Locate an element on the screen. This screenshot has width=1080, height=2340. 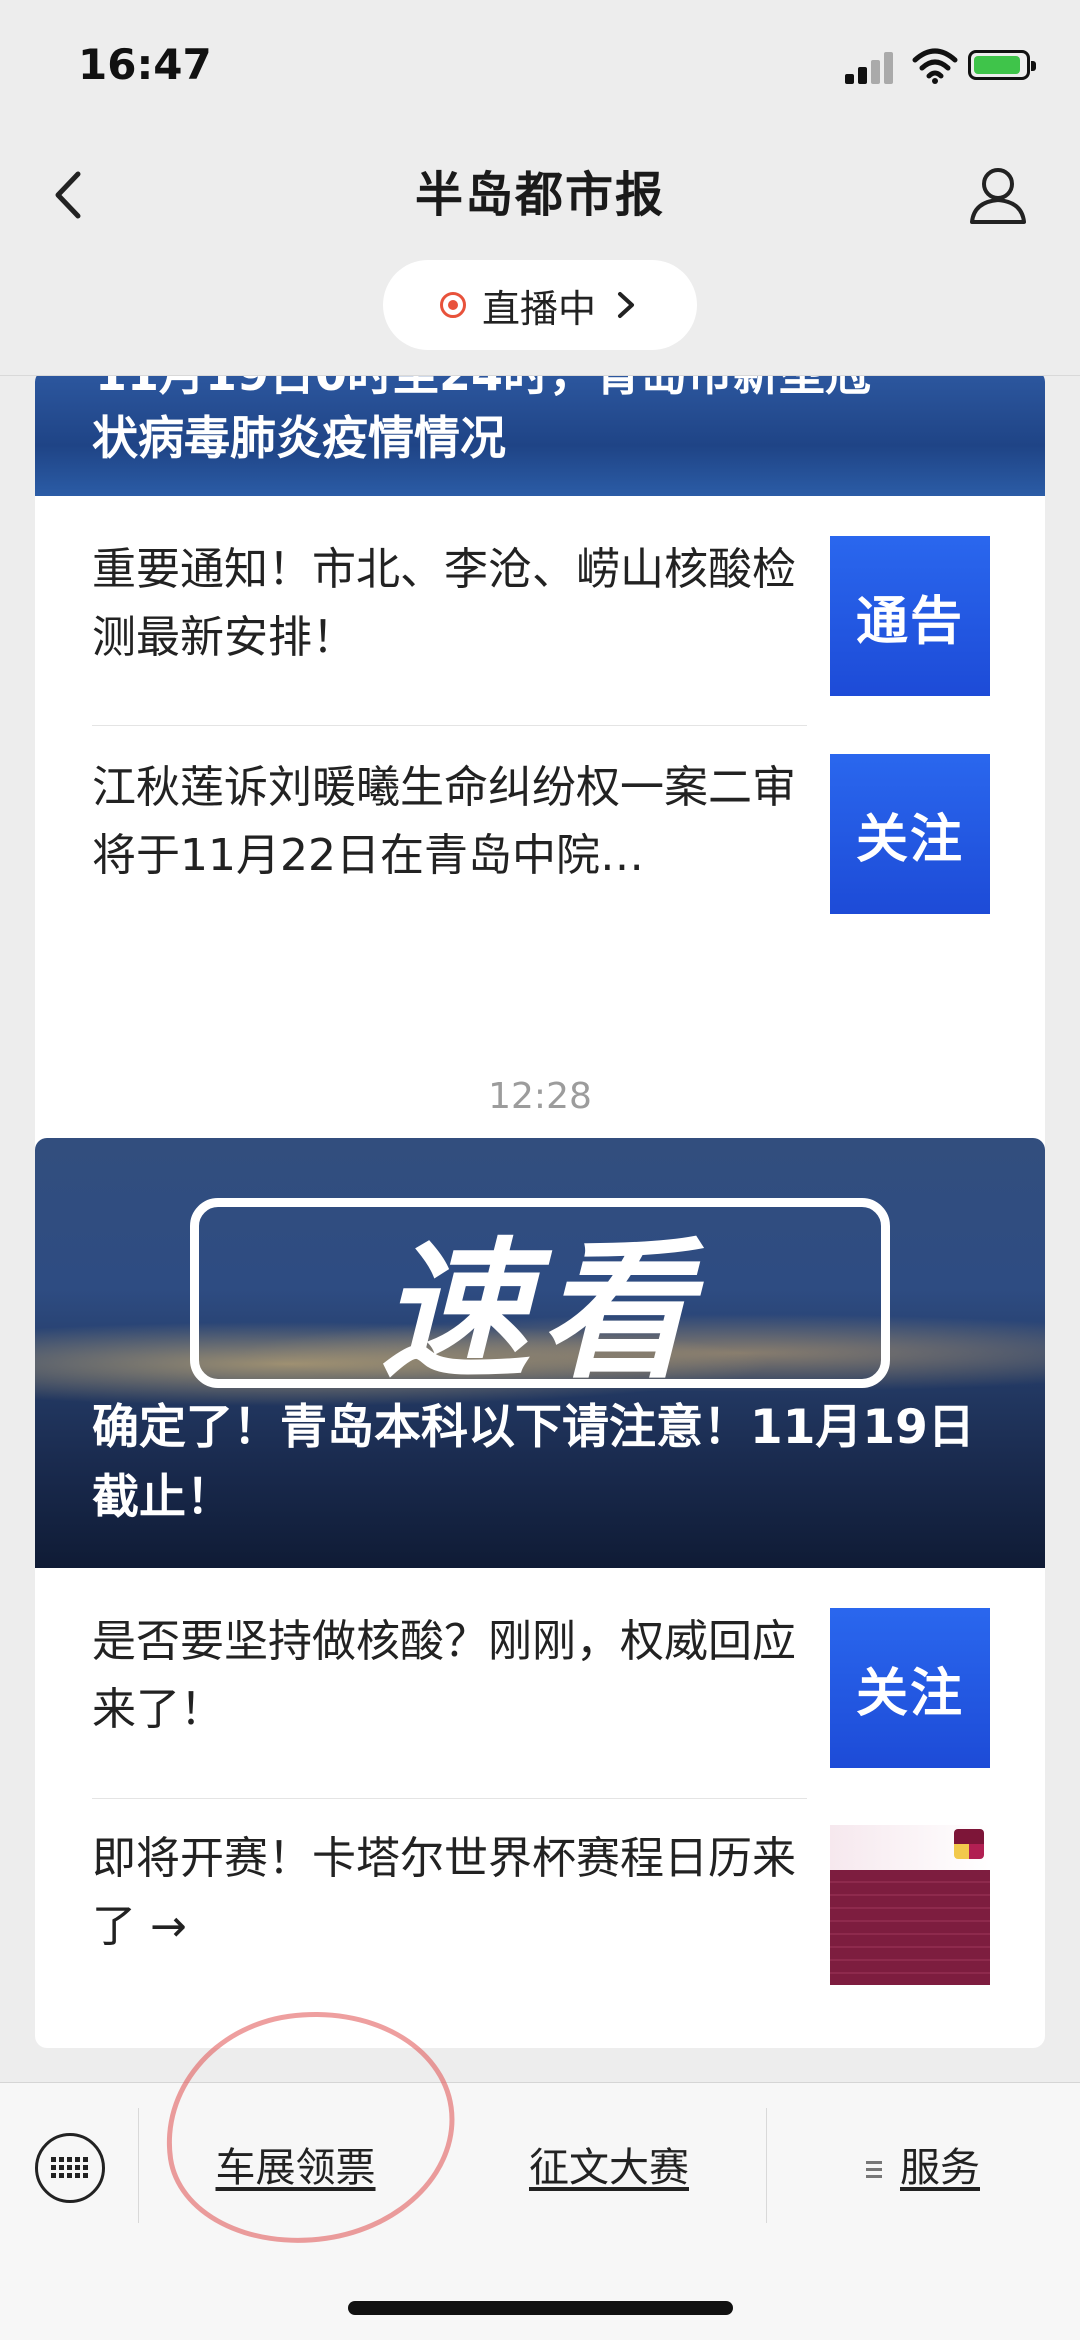
article-title: 即将开赛！卡塔尔世界杯赛程日历来了 → is located at coordinates (444, 1892).